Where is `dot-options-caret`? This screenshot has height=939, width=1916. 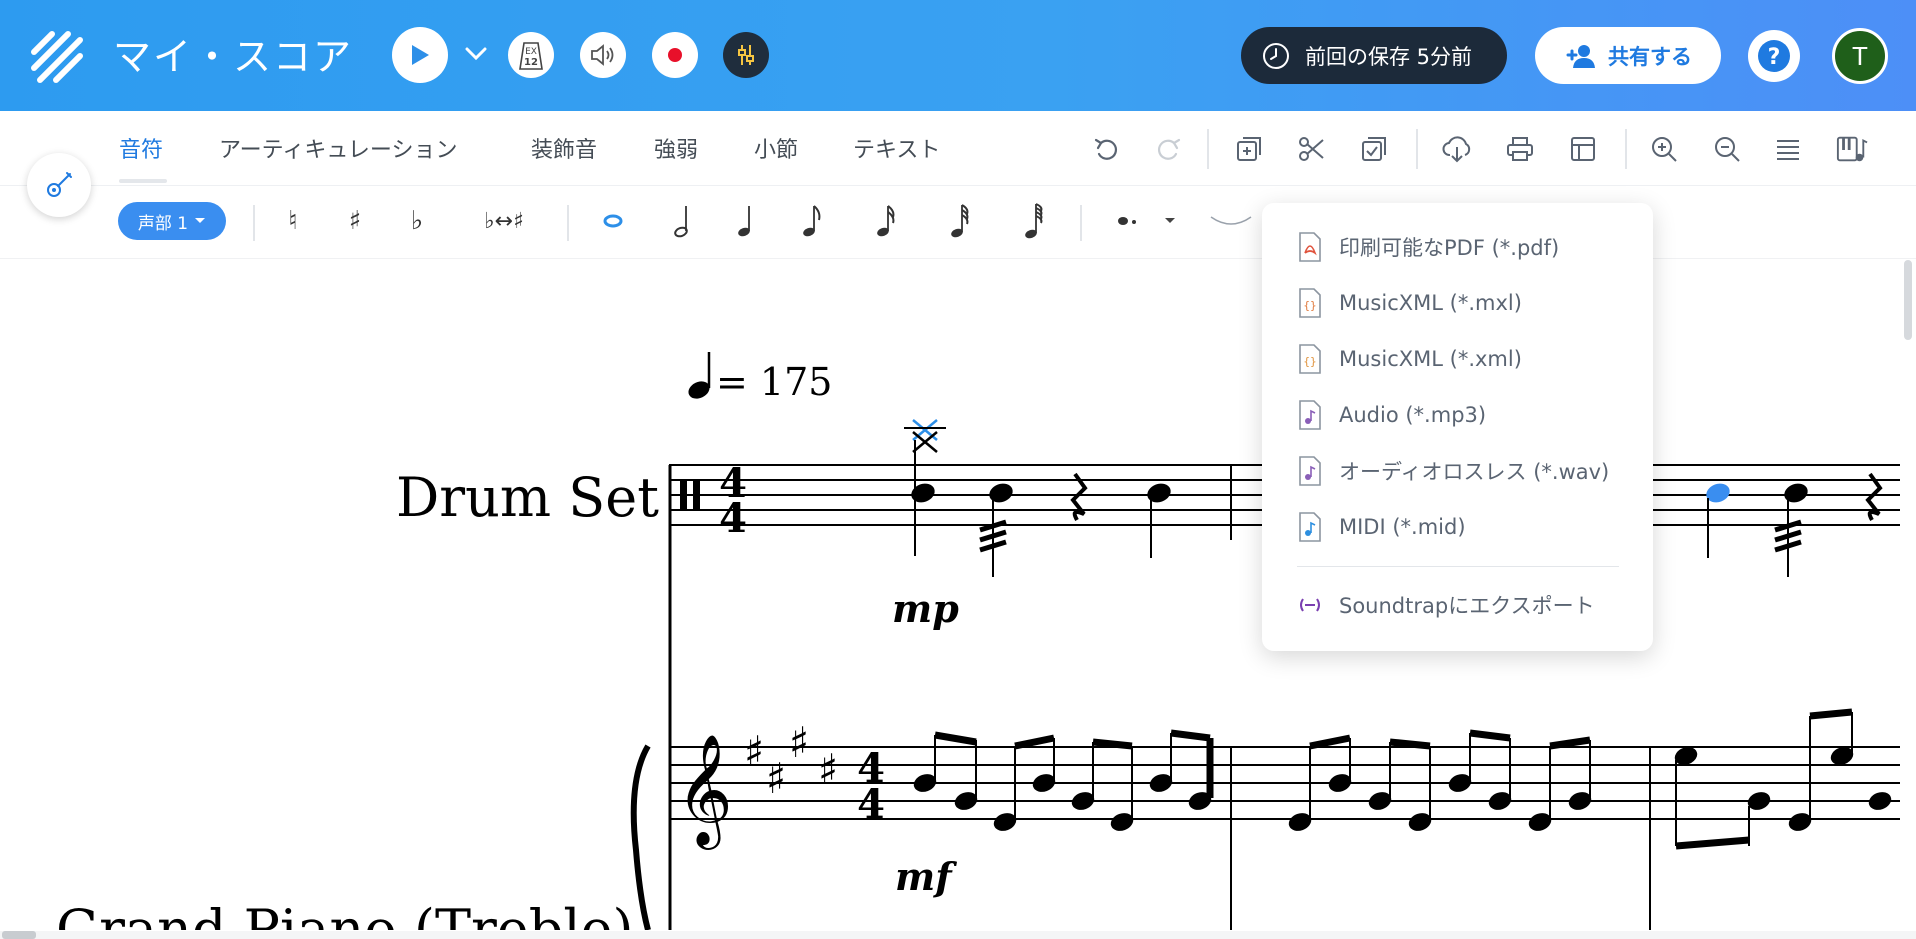 dot-options-caret is located at coordinates (1170, 221).